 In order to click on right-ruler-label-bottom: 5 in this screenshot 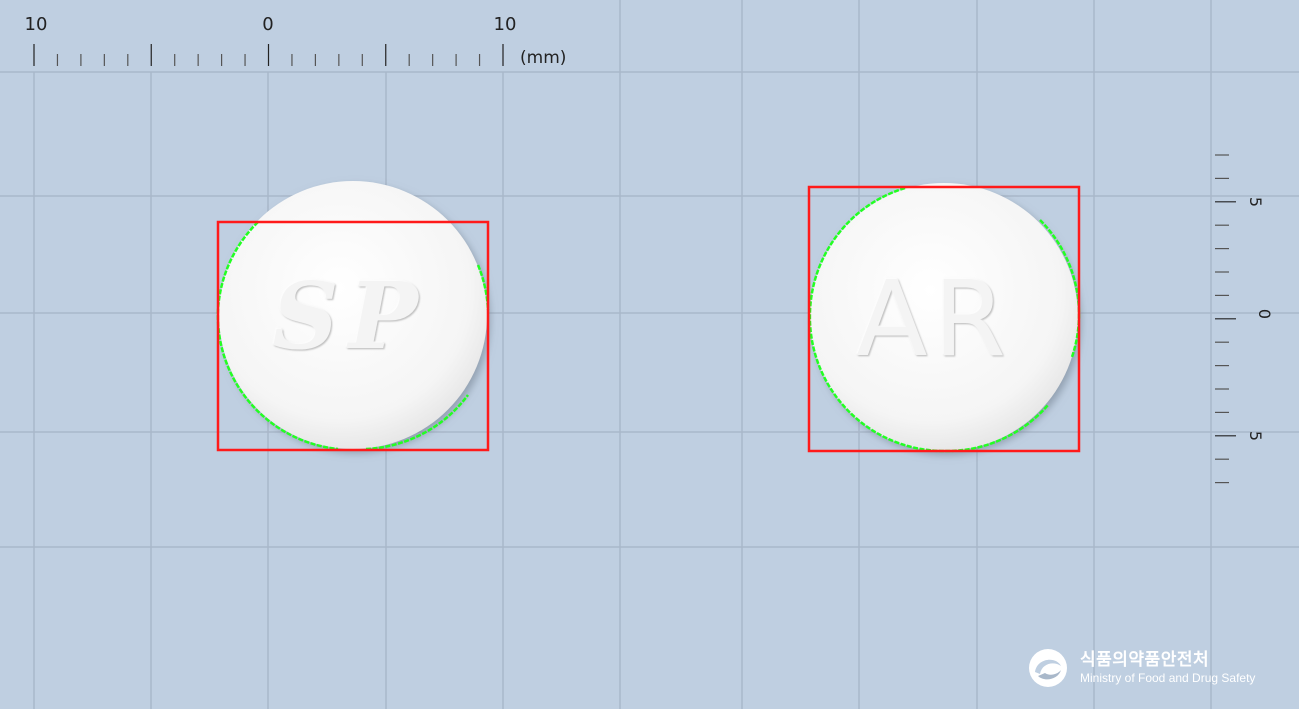, I will do `click(1255, 436)`.